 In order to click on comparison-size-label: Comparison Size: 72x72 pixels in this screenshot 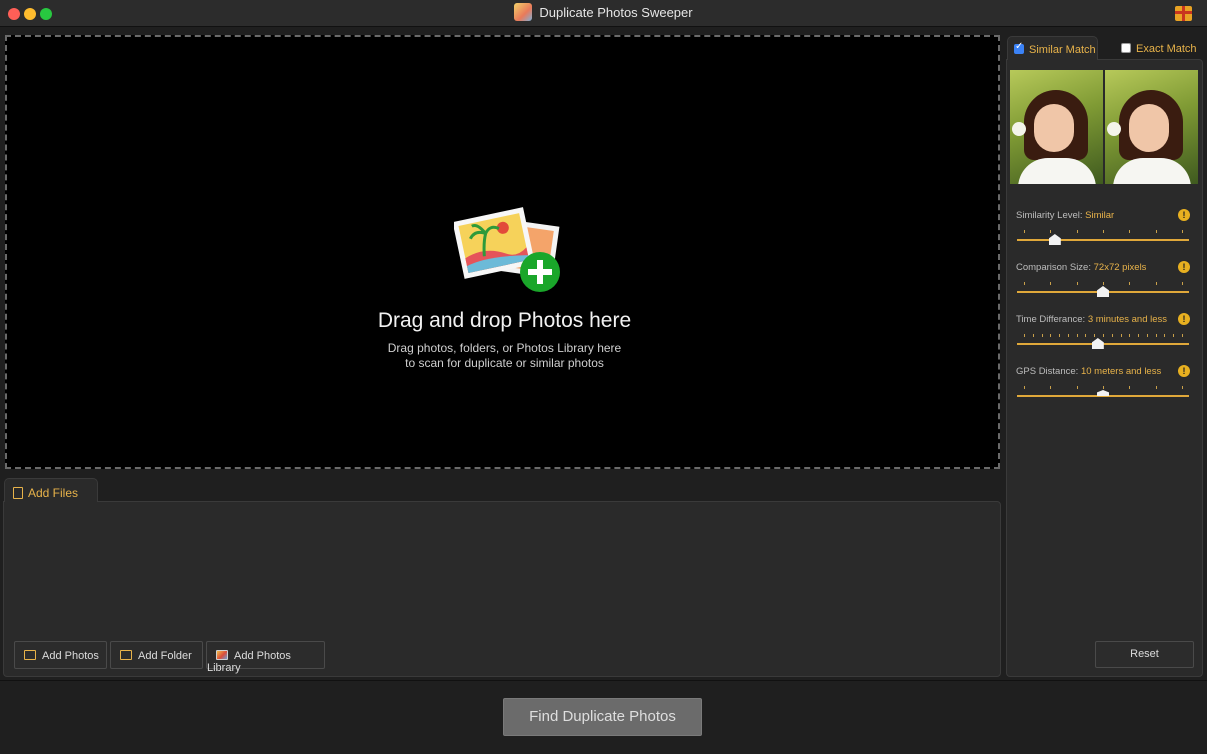, I will do `click(1081, 267)`.